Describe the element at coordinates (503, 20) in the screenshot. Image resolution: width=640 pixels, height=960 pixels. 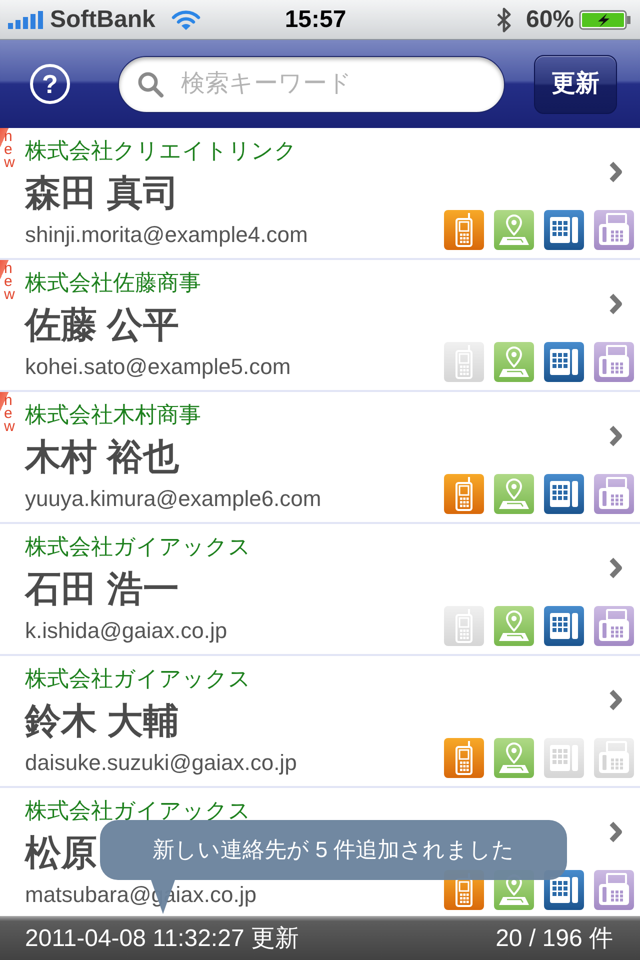
I see `bluetooth-icon` at that location.